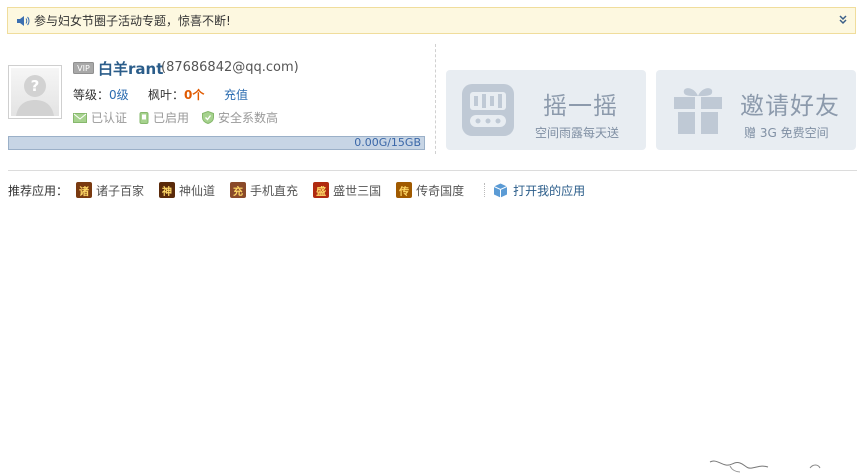 The image size is (866, 474). What do you see at coordinates (321, 190) in the screenshot?
I see `sanguo-app-icon: 盛` at bounding box center [321, 190].